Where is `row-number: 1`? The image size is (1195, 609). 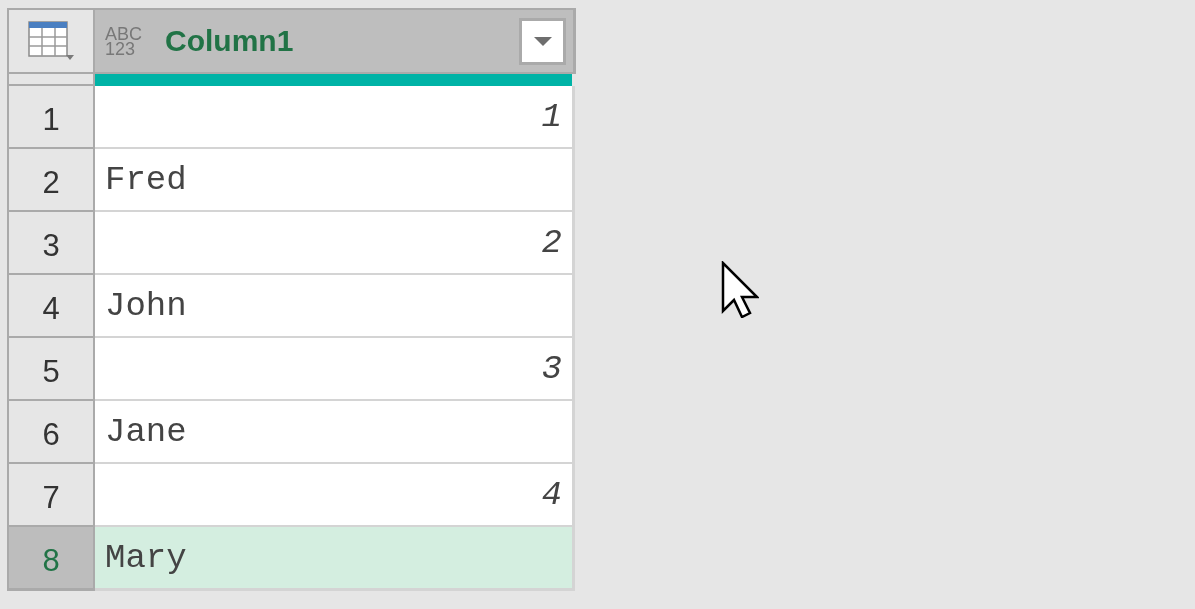 row-number: 1 is located at coordinates (51, 117).